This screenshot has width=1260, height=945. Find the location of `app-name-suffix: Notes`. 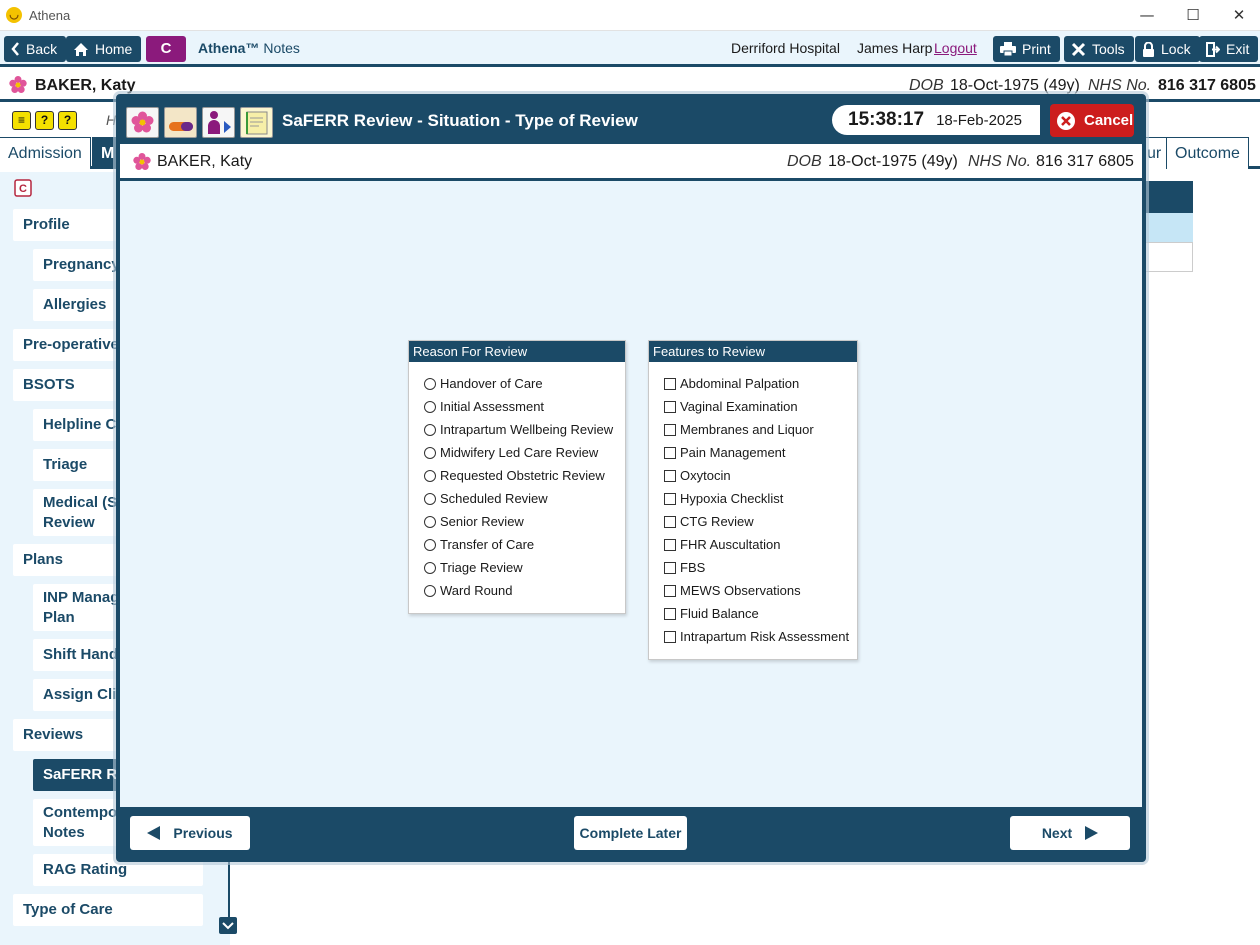

app-name-suffix: Notes is located at coordinates (281, 48).